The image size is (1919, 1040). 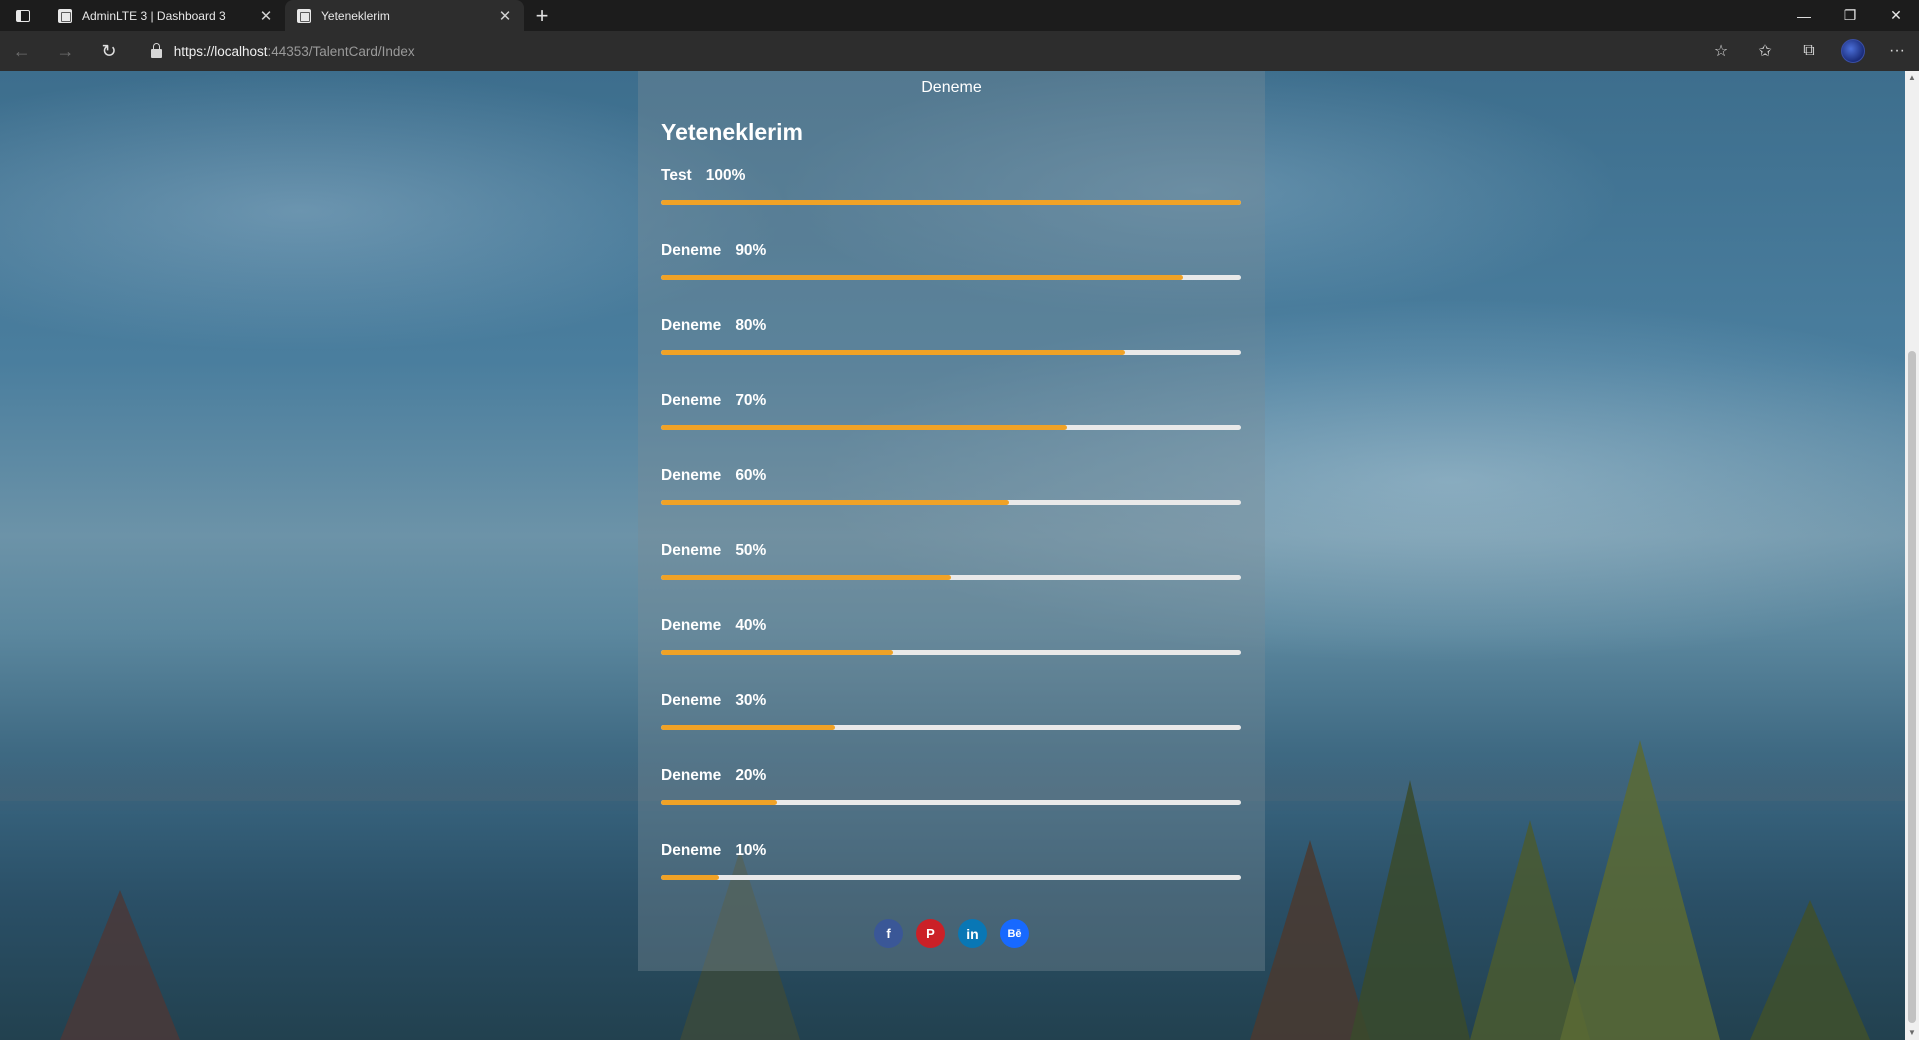 What do you see at coordinates (404, 15) in the screenshot?
I see `browser-tab-yeteneklerim: Yeteneklerim ✕` at bounding box center [404, 15].